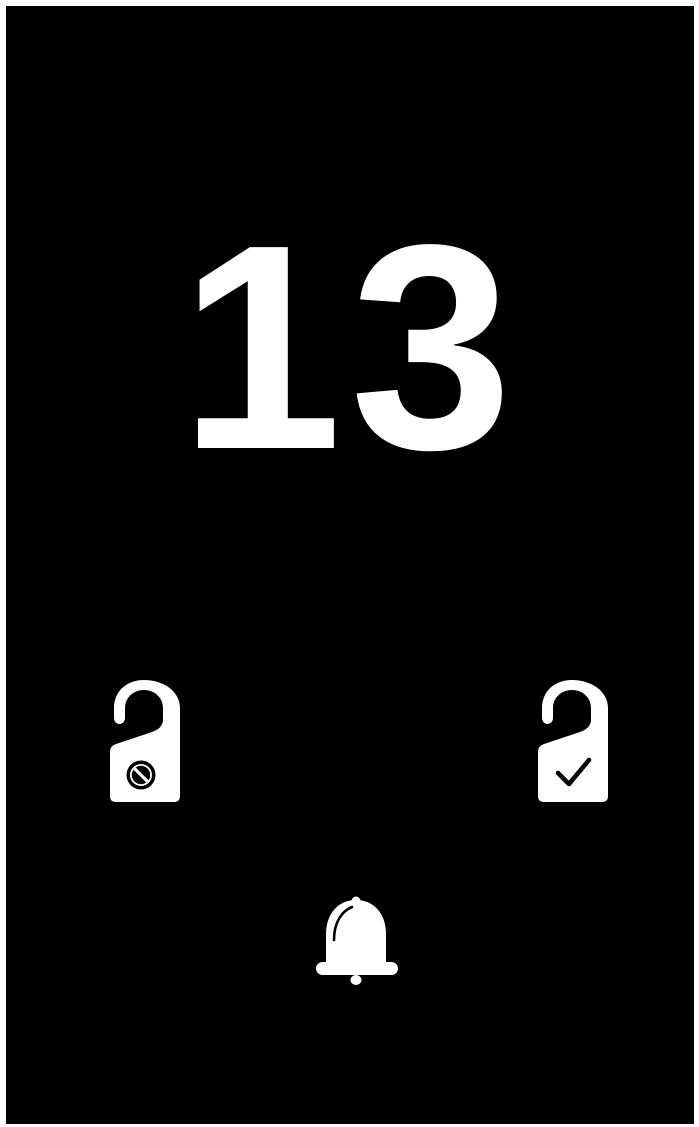 The width and height of the screenshot is (699, 1127). I want to click on door-hanger-check-icon, so click(573, 741).